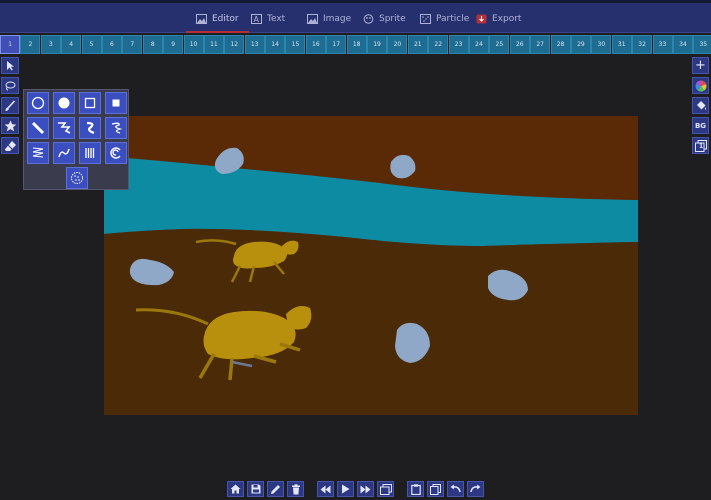 Image resolution: width=711 pixels, height=500 pixels. Describe the element at coordinates (193, 44) in the screenshot. I see `frame-10: 10` at that location.